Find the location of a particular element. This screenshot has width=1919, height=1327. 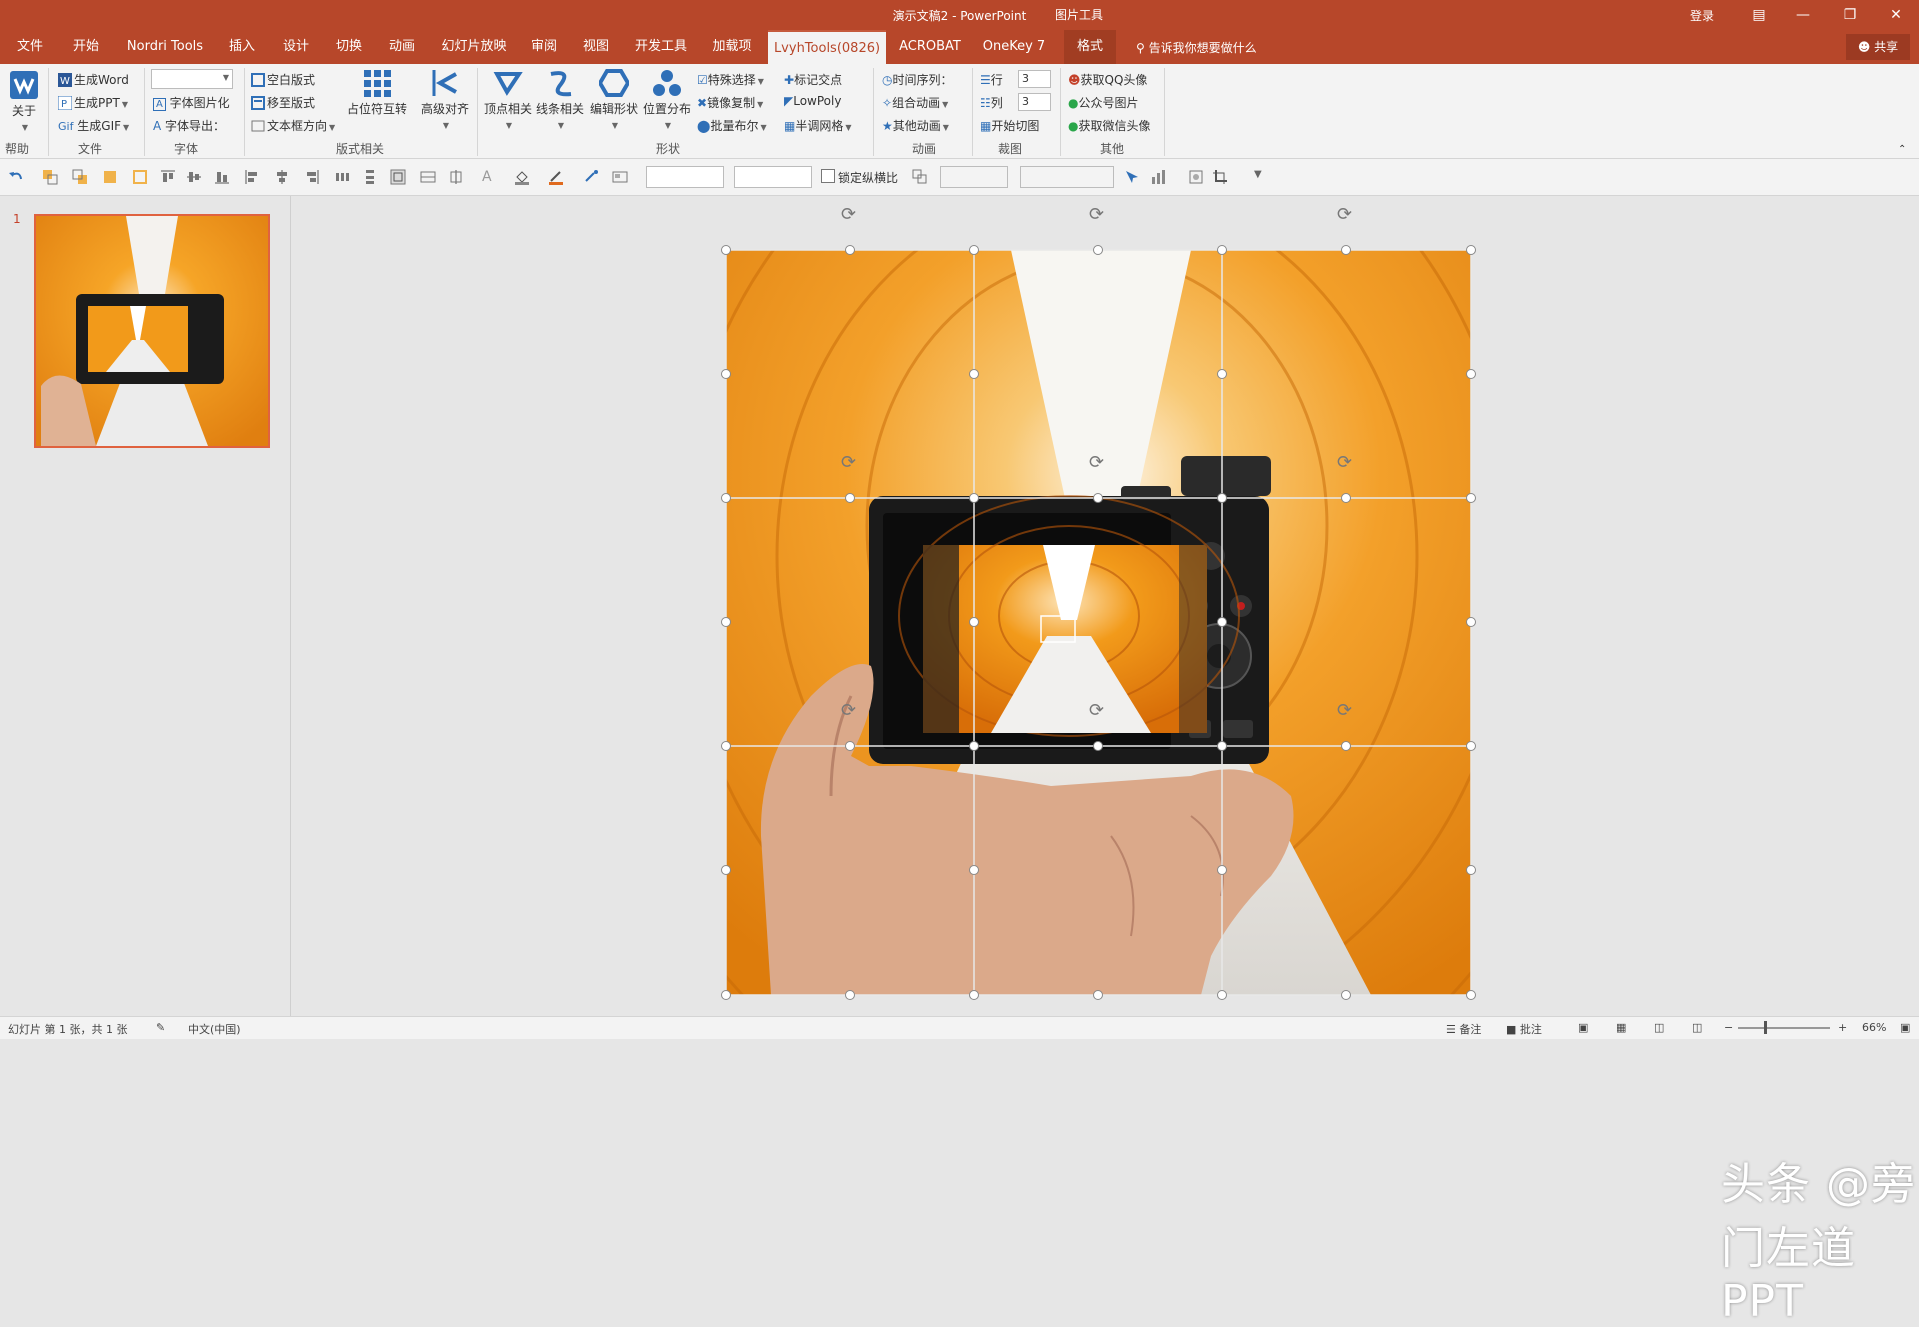

zoom-slider is located at coordinates (1784, 1028).